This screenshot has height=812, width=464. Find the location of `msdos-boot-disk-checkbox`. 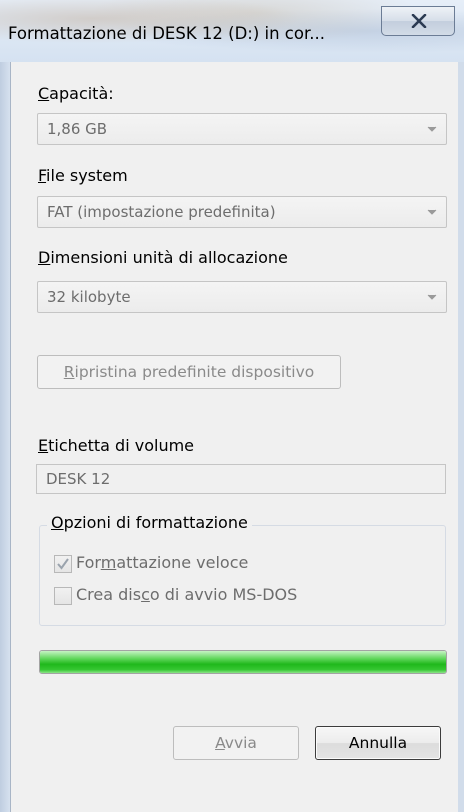

msdos-boot-disk-checkbox is located at coordinates (63, 596).